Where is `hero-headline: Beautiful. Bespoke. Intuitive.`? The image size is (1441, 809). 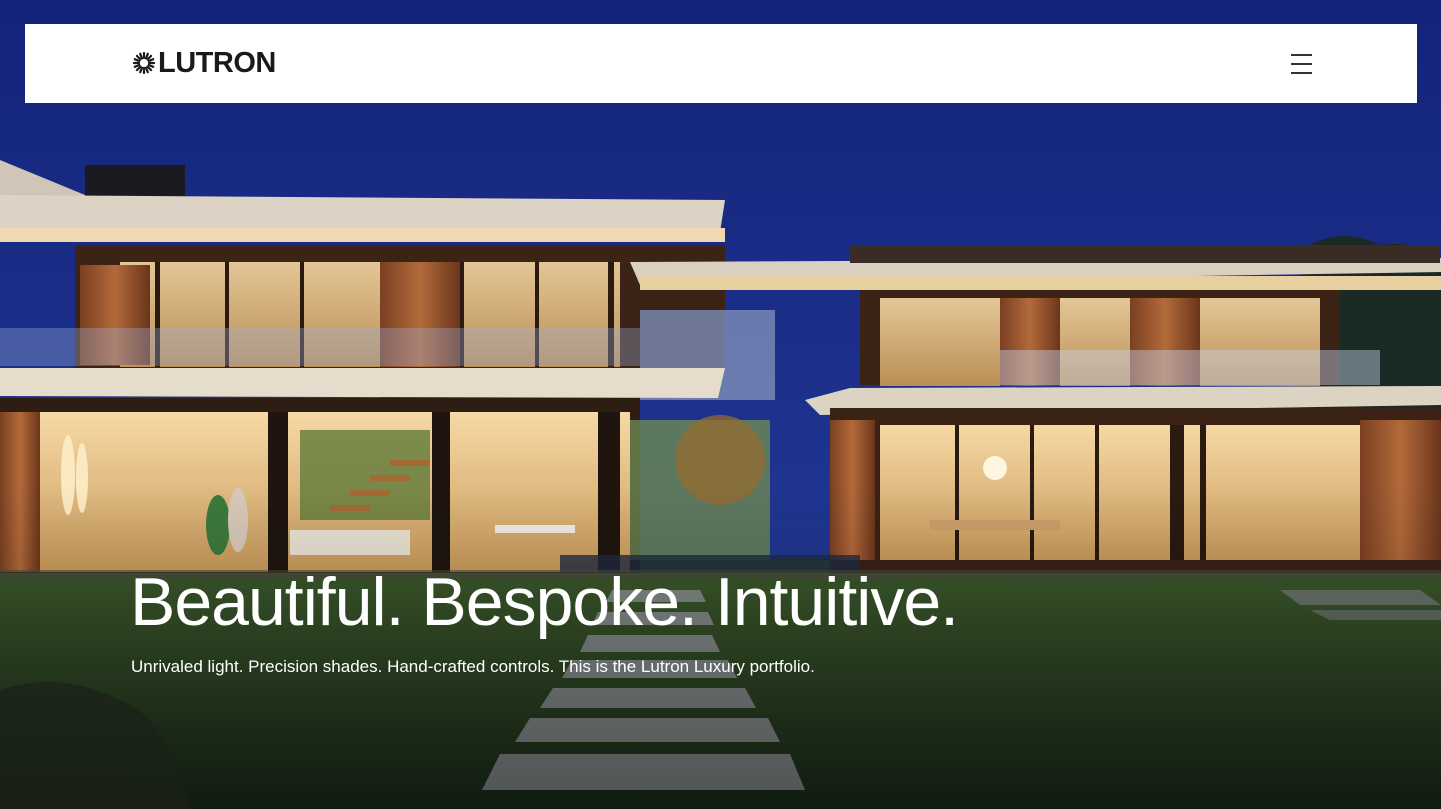 hero-headline: Beautiful. Bespoke. Intuitive. is located at coordinates (544, 602).